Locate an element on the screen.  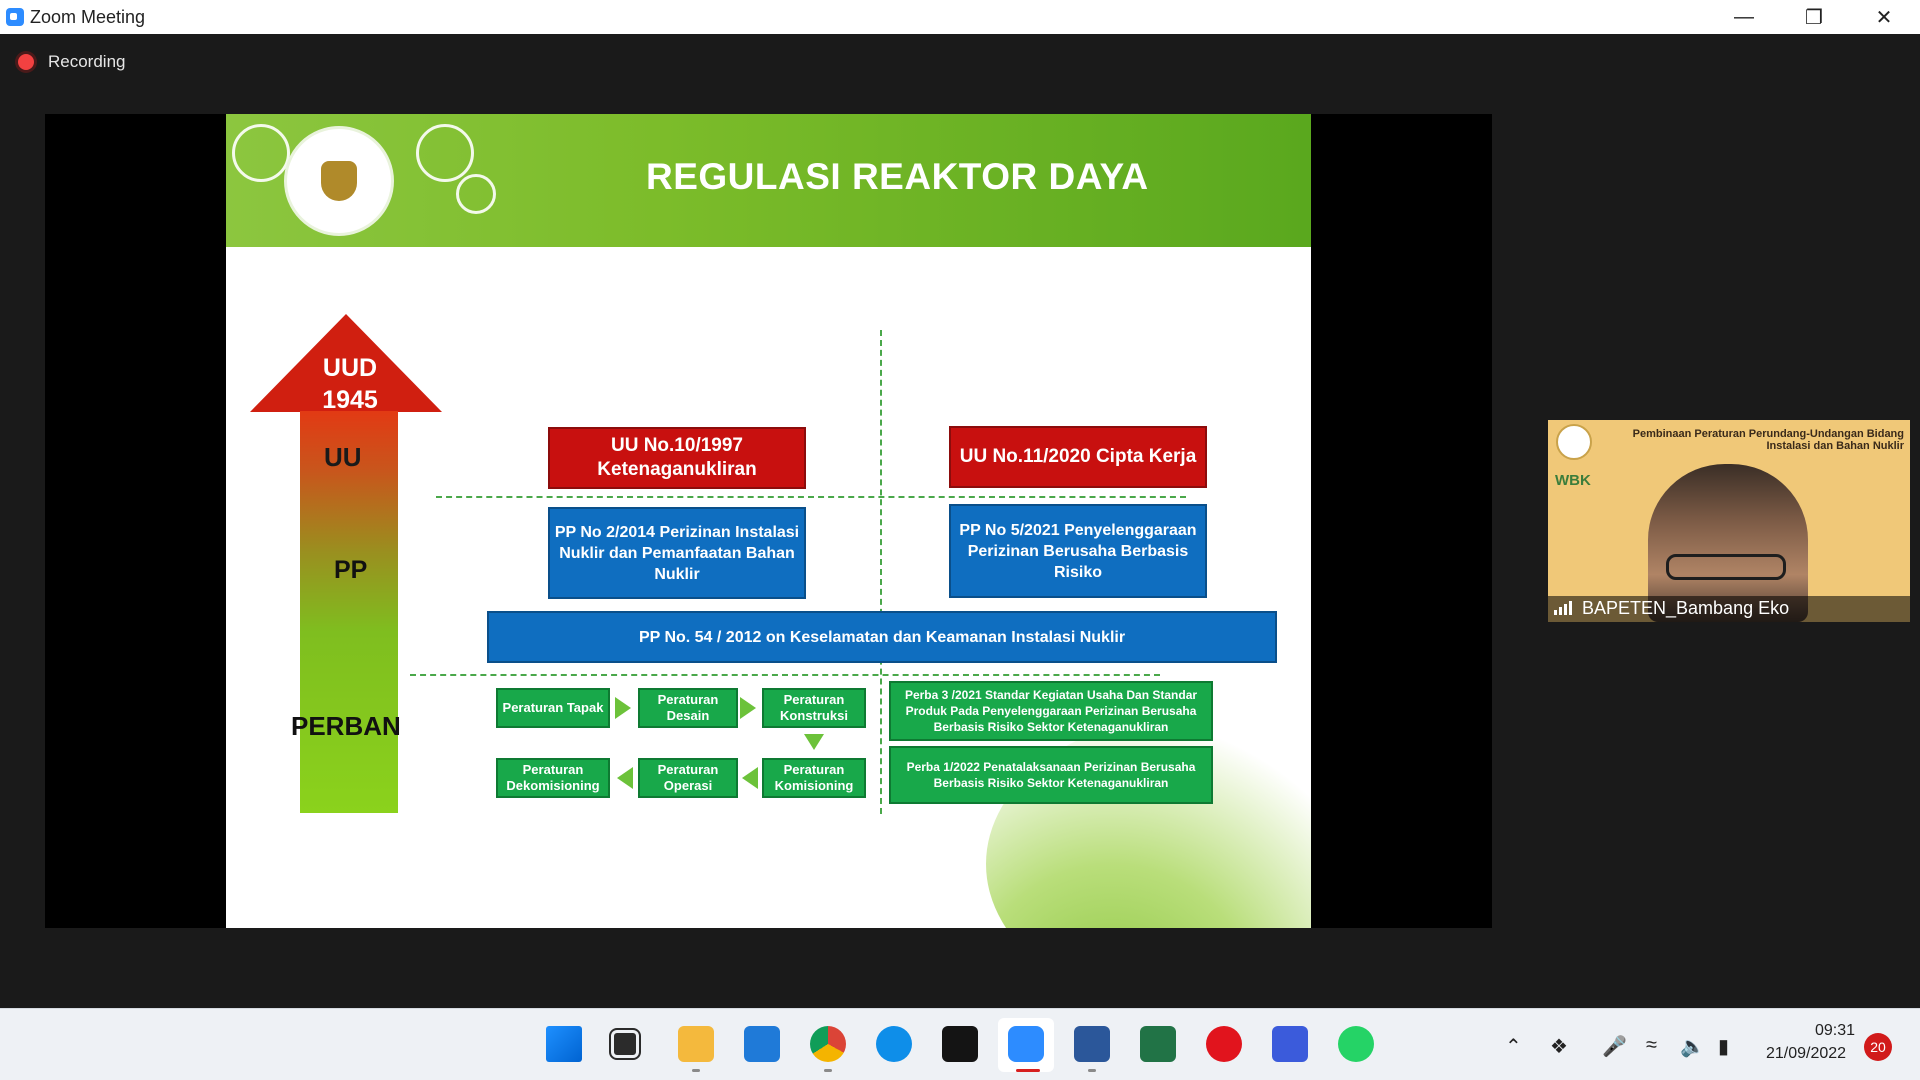
task-view-icon is located at coordinates (625, 1044).